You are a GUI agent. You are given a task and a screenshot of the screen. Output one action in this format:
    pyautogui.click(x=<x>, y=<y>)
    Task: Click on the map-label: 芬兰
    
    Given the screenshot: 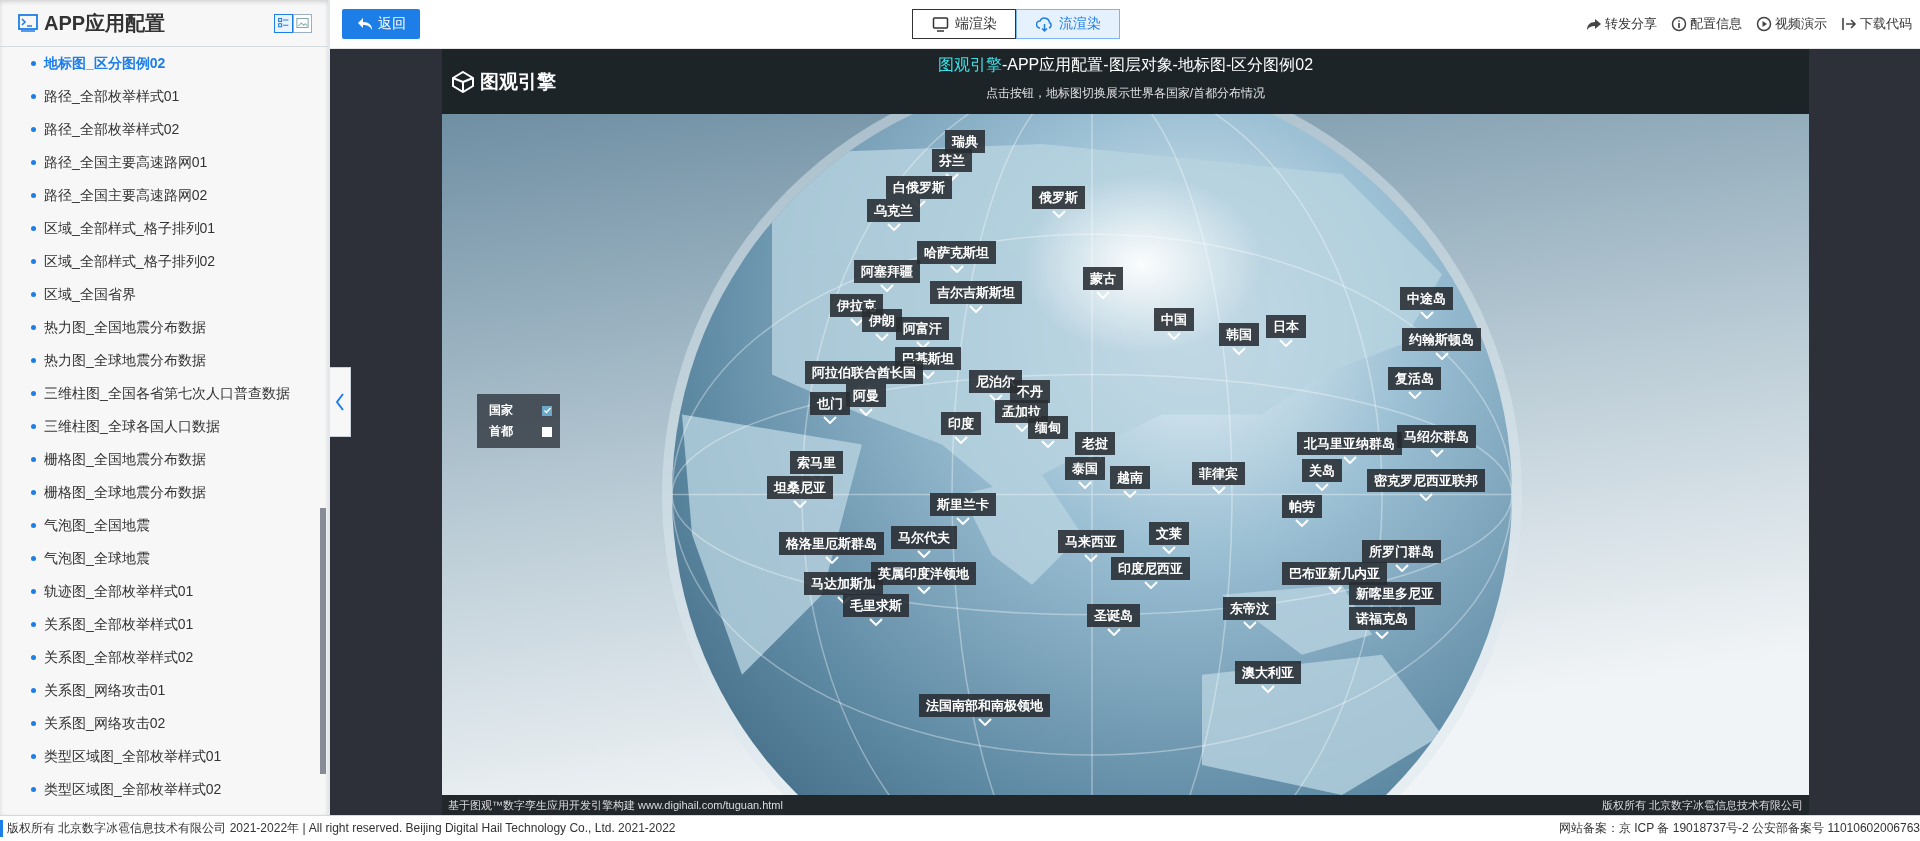 What is the action you would take?
    pyautogui.click(x=952, y=160)
    